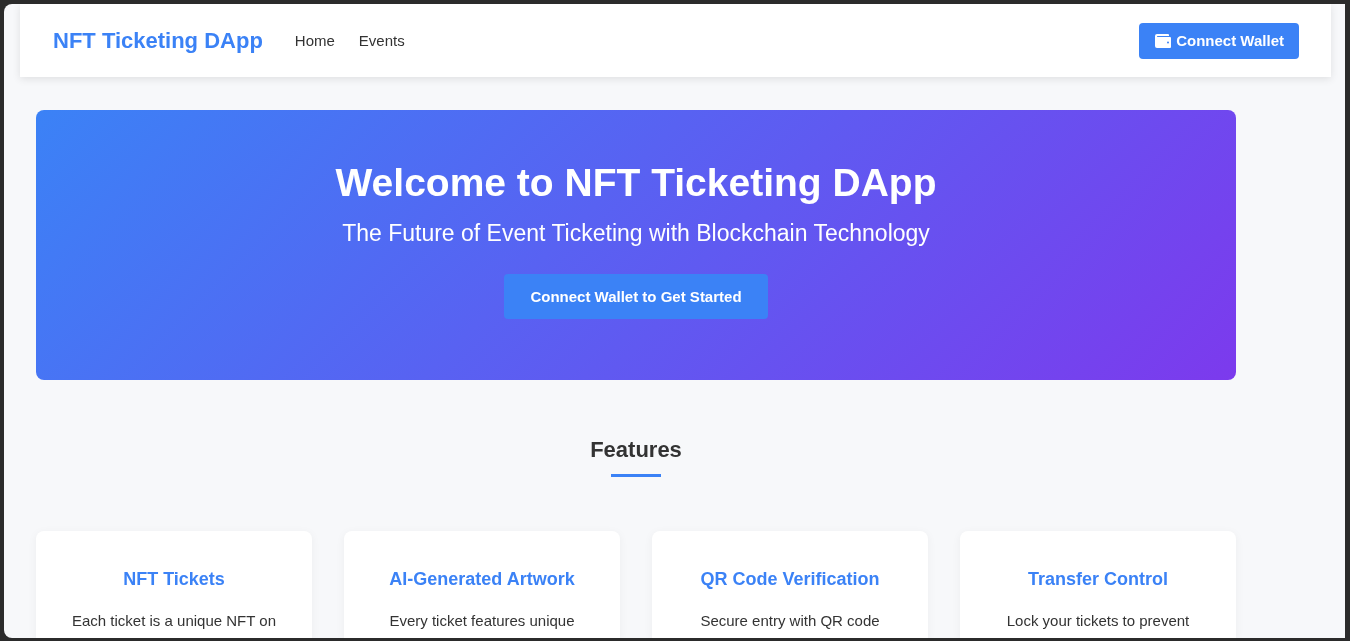 Image resolution: width=1350 pixels, height=641 pixels. What do you see at coordinates (174, 579) in the screenshot?
I see `card-title: NFT Tickets` at bounding box center [174, 579].